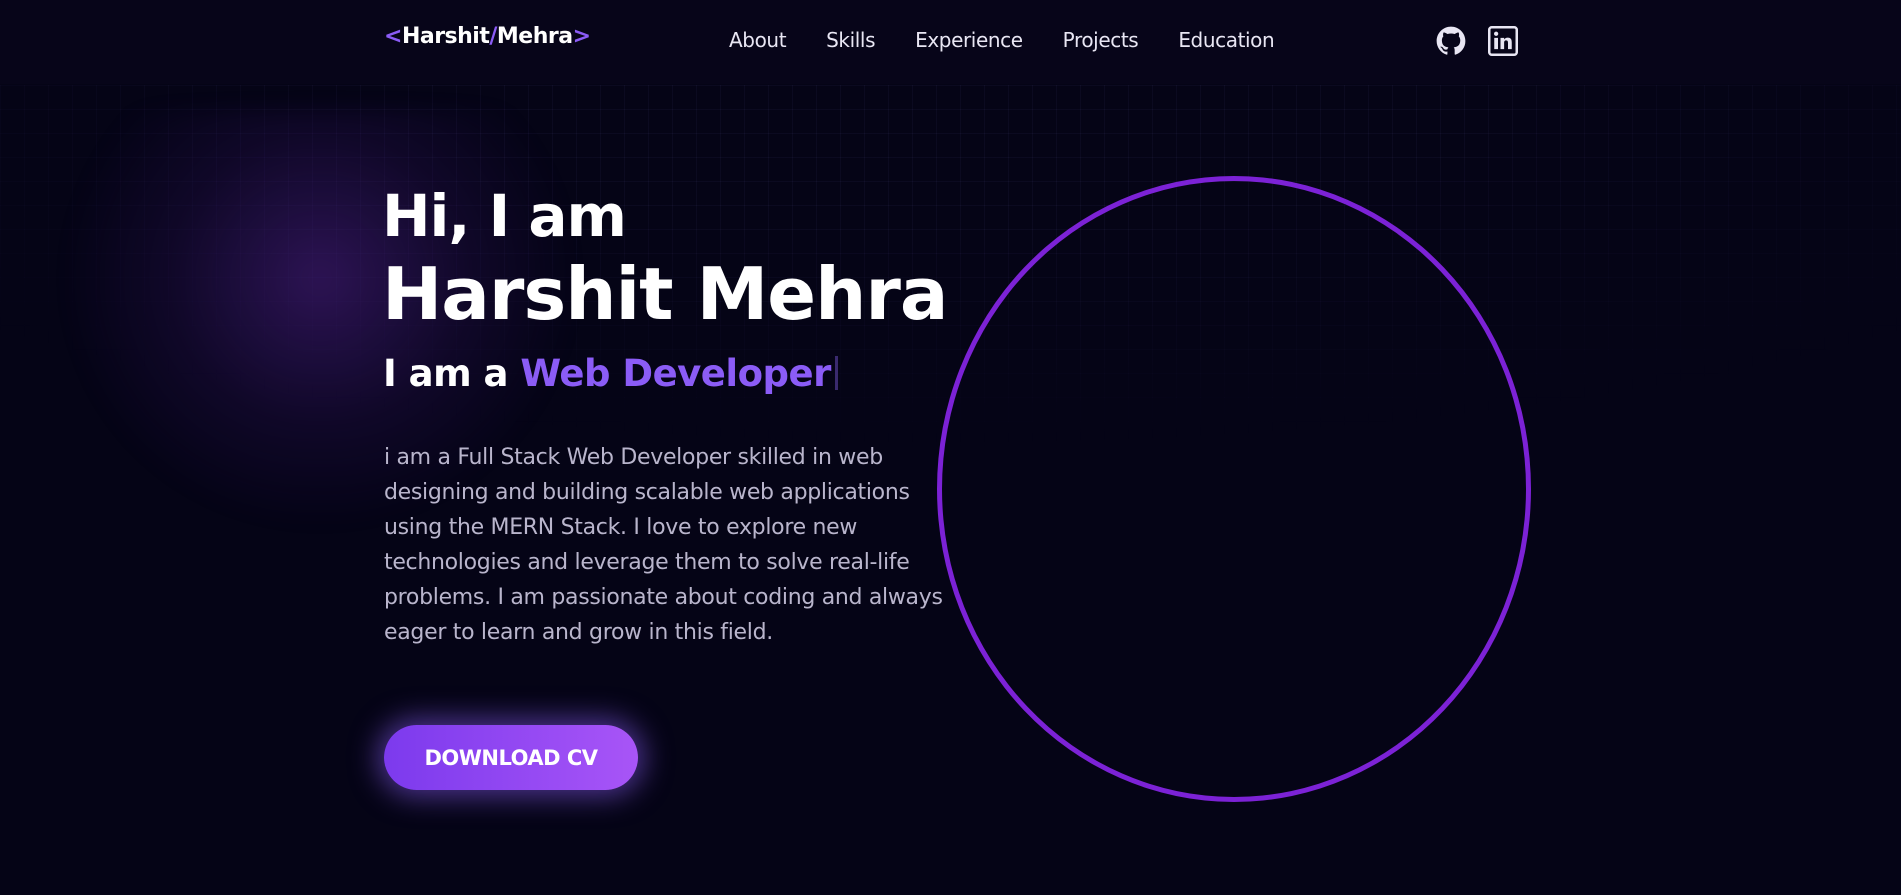 The width and height of the screenshot is (1901, 895). Describe the element at coordinates (504, 216) in the screenshot. I see `hero-greeting: Hi, I am` at that location.